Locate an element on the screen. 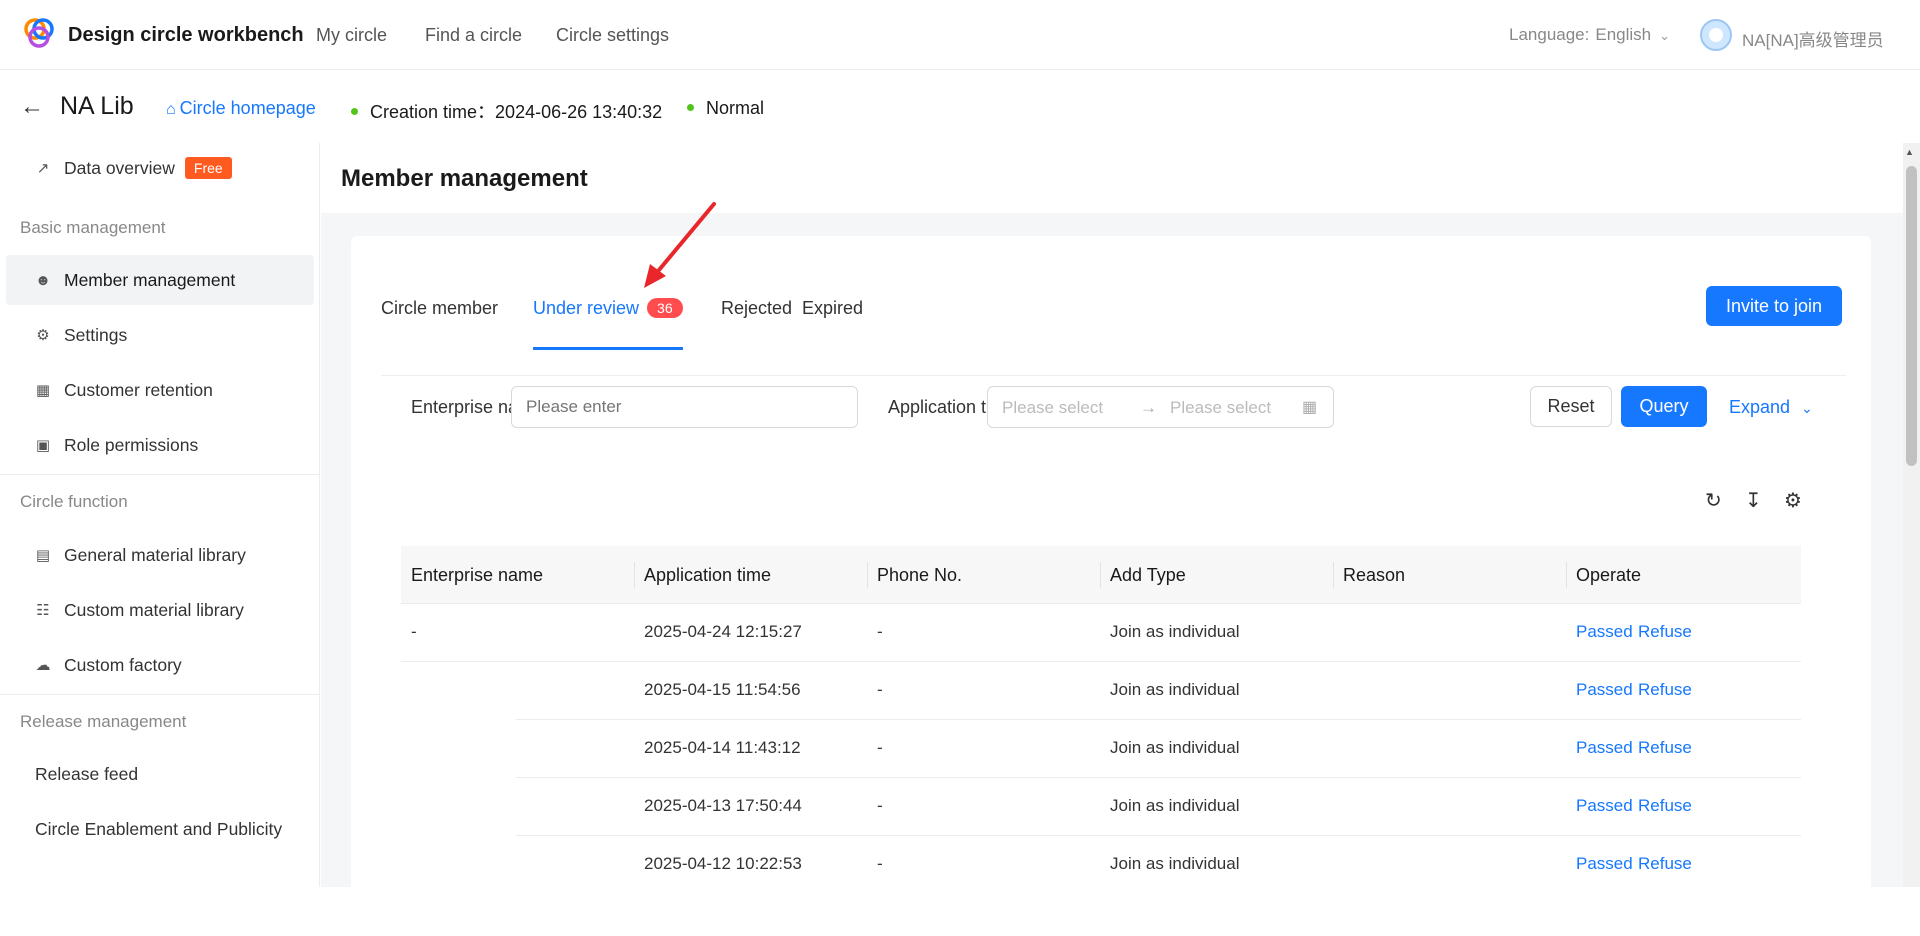 The image size is (1920, 936). tab-expired: Expired is located at coordinates (832, 324).